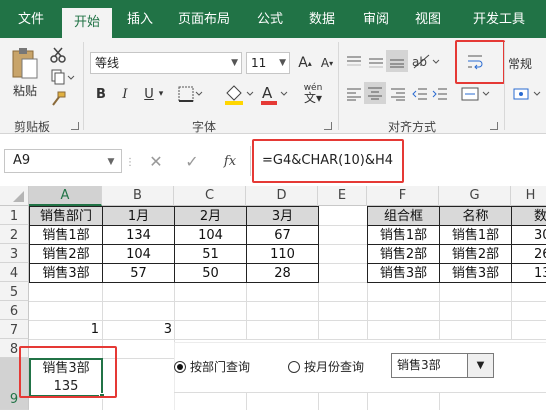  I want to click on row-header-3: 3, so click(14, 253).